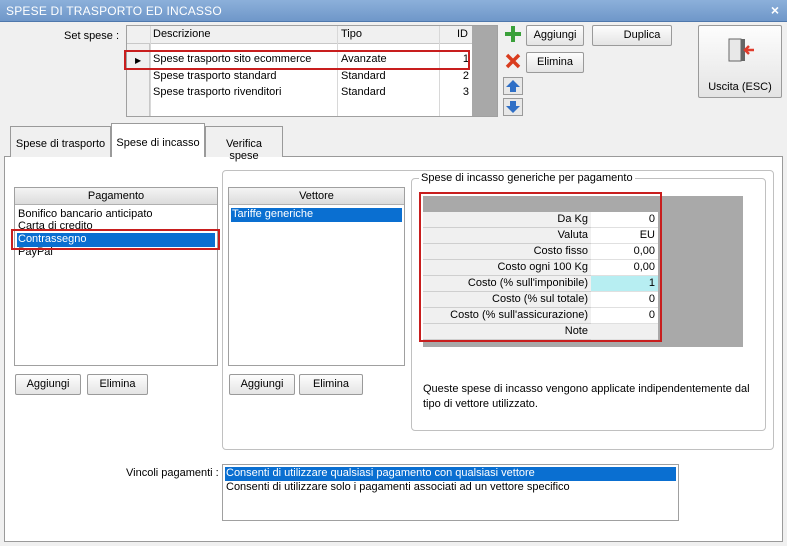 The width and height of the screenshot is (787, 546). I want to click on move-down-button, so click(513, 107).